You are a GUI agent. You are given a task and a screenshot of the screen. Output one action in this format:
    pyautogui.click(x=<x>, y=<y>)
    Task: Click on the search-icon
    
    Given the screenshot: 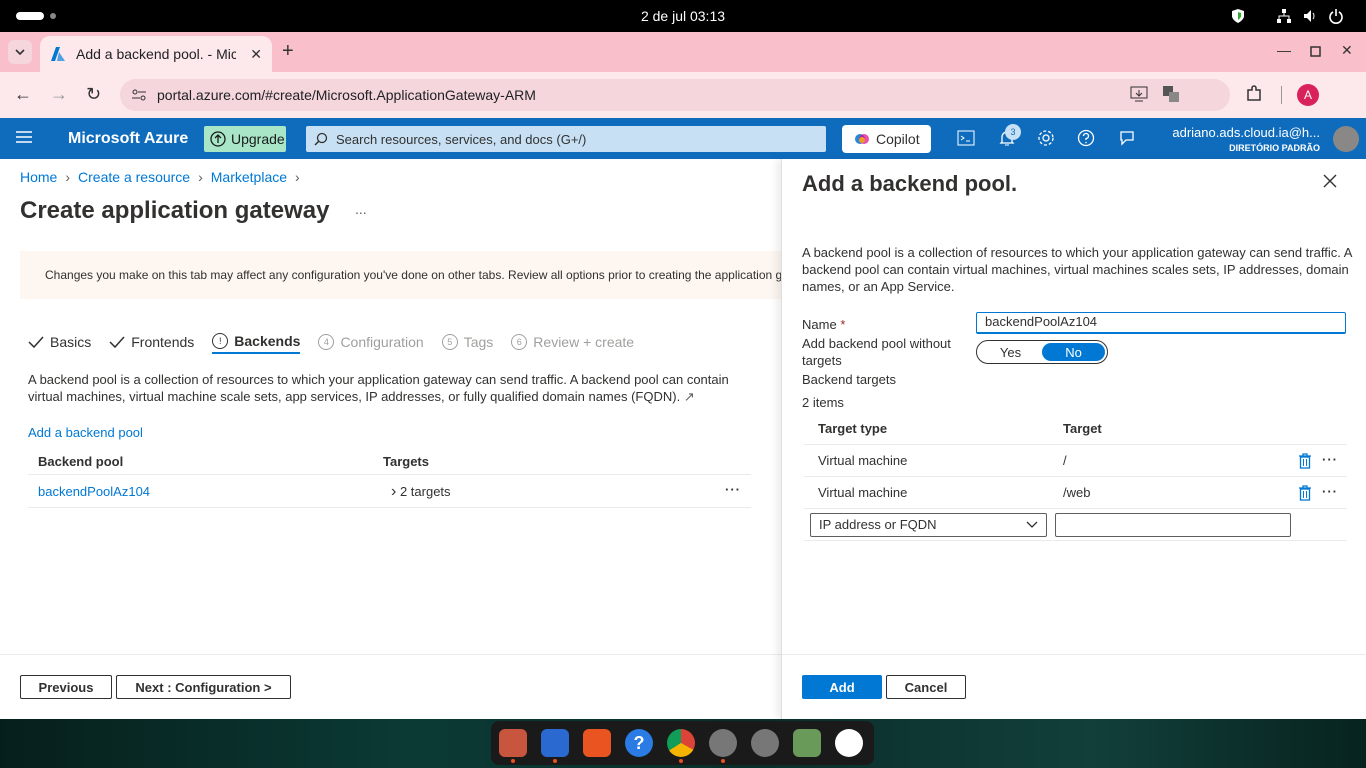 What is the action you would take?
    pyautogui.click(x=321, y=139)
    